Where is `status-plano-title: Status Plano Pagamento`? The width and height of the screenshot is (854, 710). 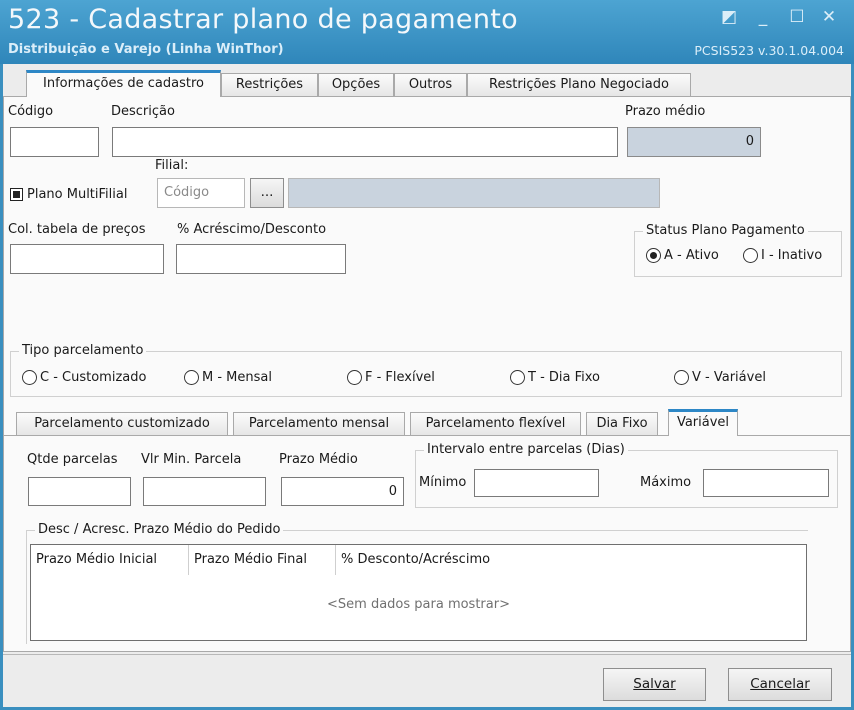 status-plano-title: Status Plano Pagamento is located at coordinates (725, 230).